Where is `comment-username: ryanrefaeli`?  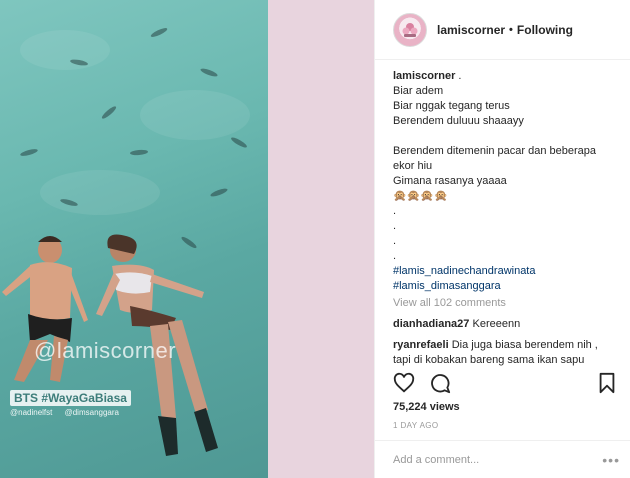 comment-username: ryanrefaeli is located at coordinates (421, 345).